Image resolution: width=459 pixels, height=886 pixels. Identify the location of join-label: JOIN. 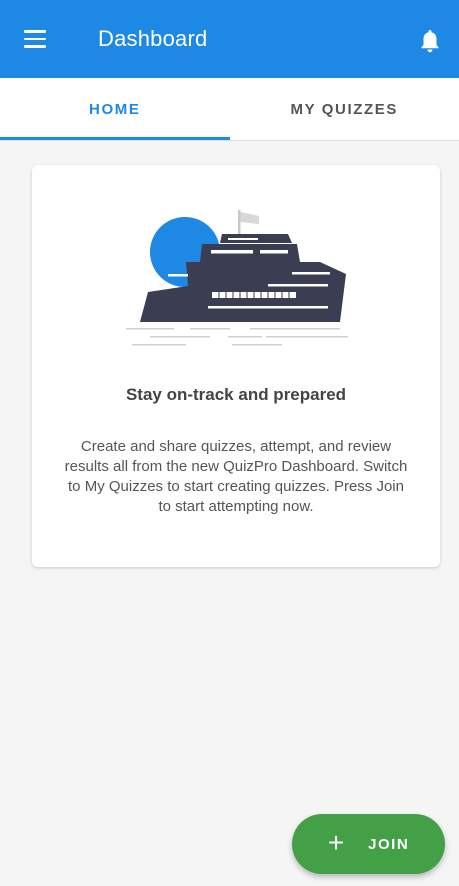
(389, 844).